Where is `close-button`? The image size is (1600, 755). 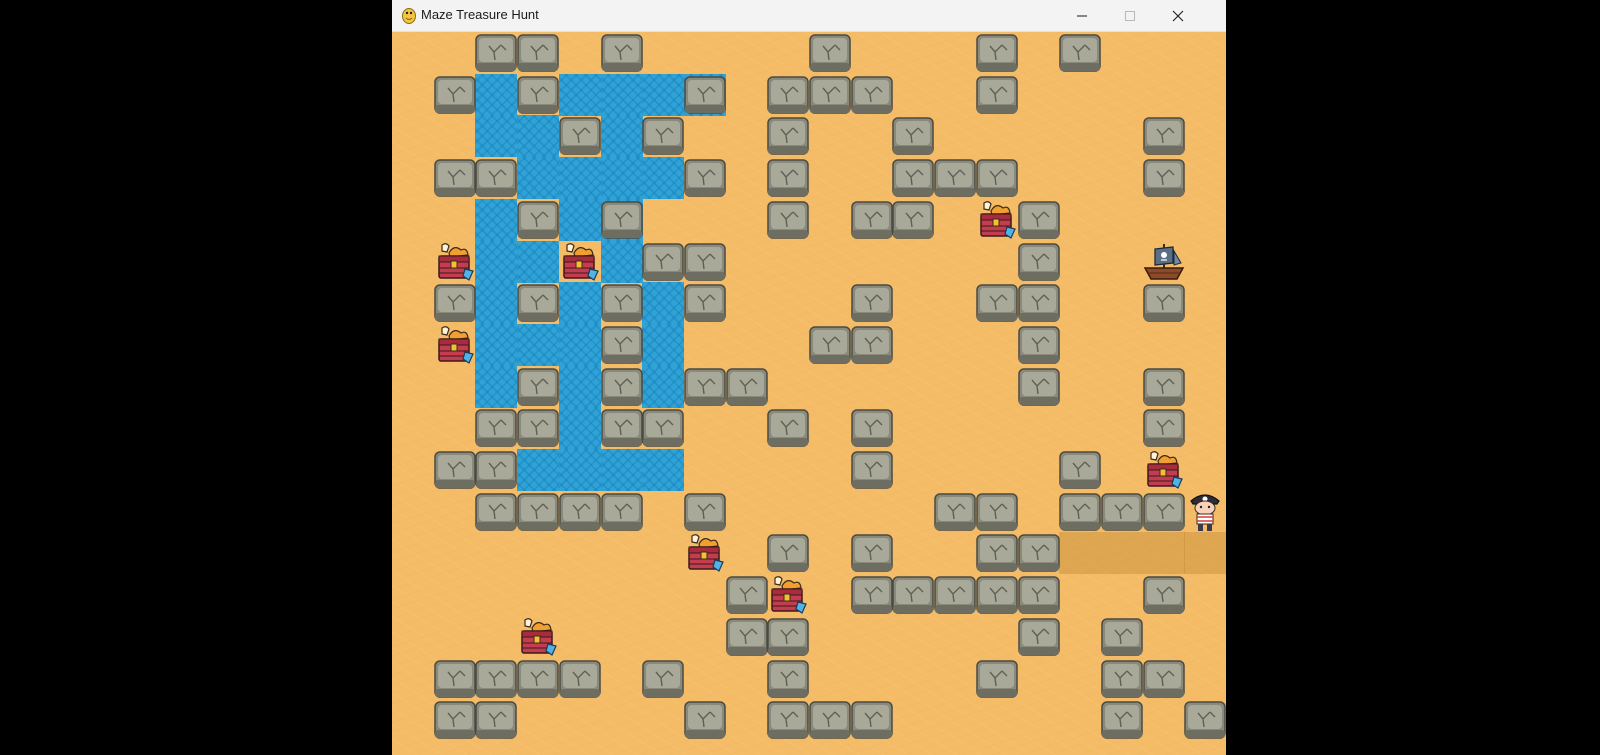 close-button is located at coordinates (1178, 15).